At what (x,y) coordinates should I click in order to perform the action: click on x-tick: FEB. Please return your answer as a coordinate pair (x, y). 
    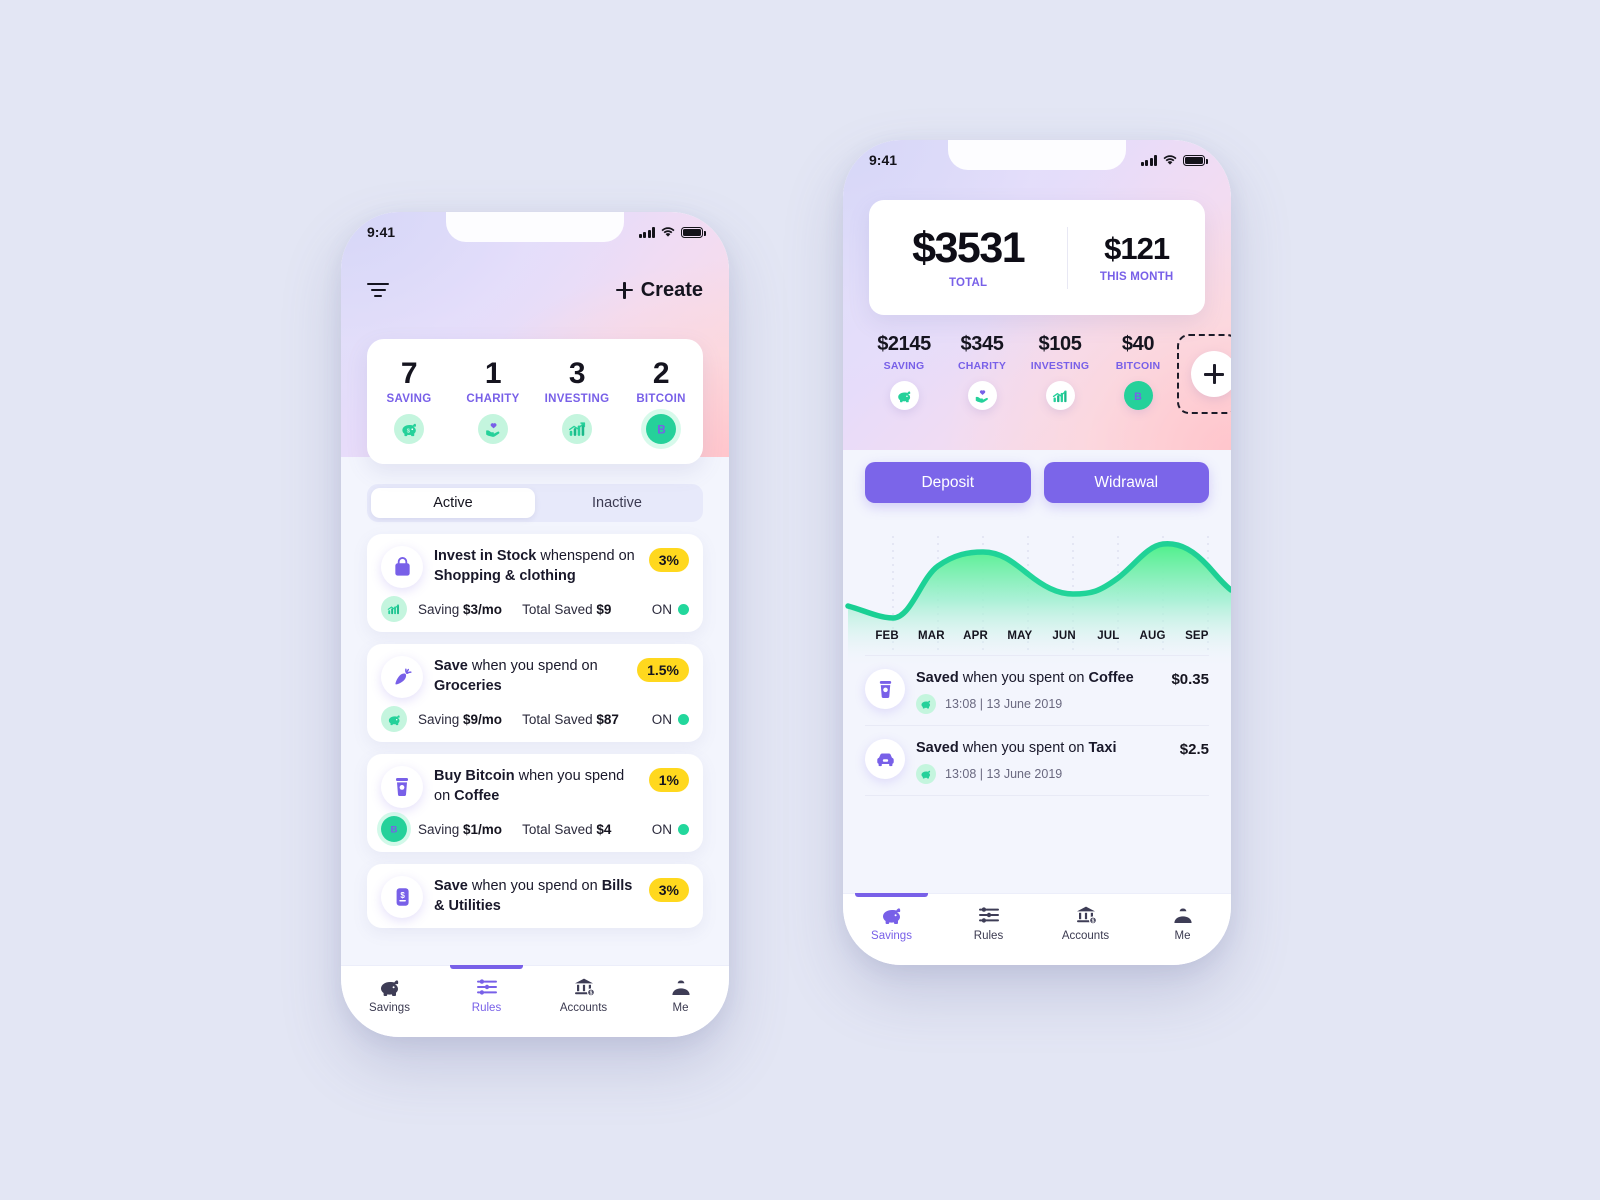
    Looking at the image, I should click on (887, 636).